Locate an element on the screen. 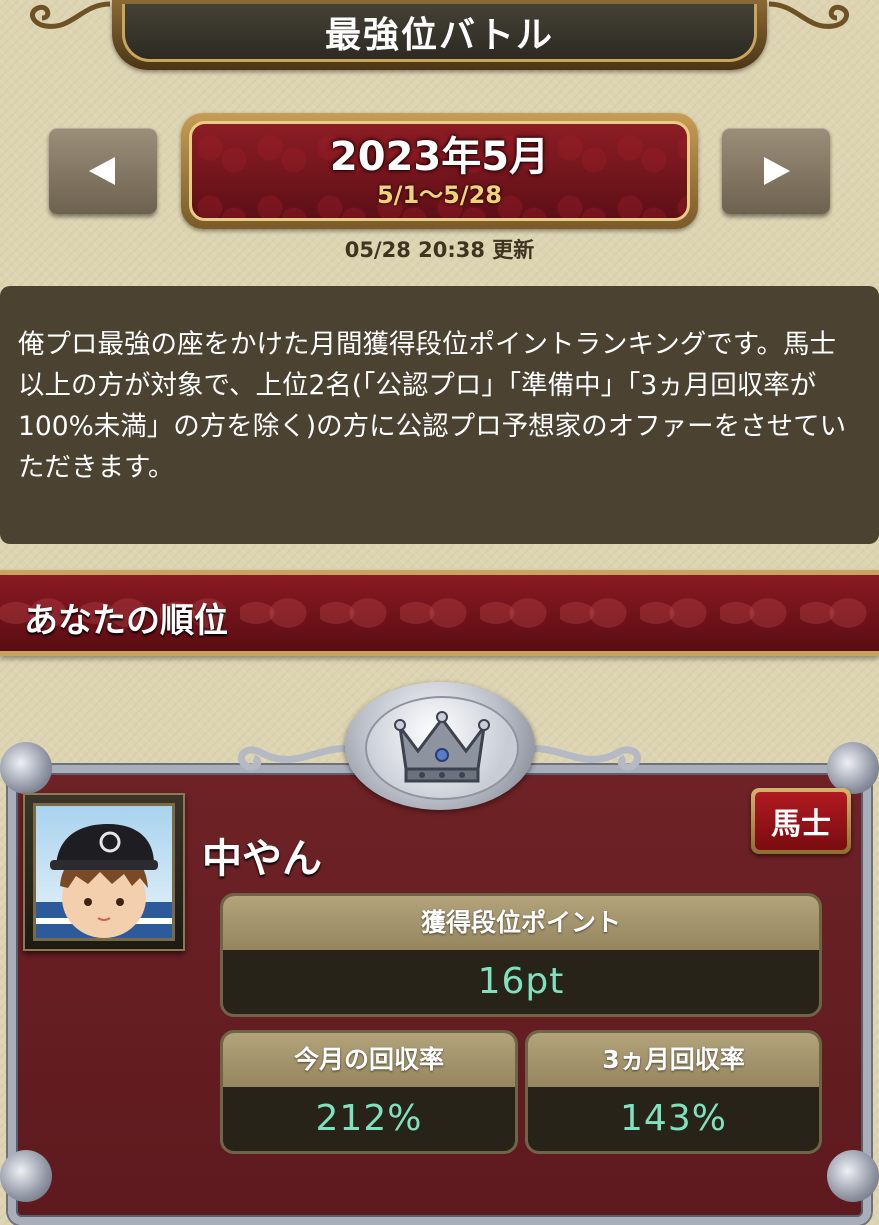 Image resolution: width=879 pixels, height=1225 pixels. silver-crown-icon is located at coordinates (442, 747).